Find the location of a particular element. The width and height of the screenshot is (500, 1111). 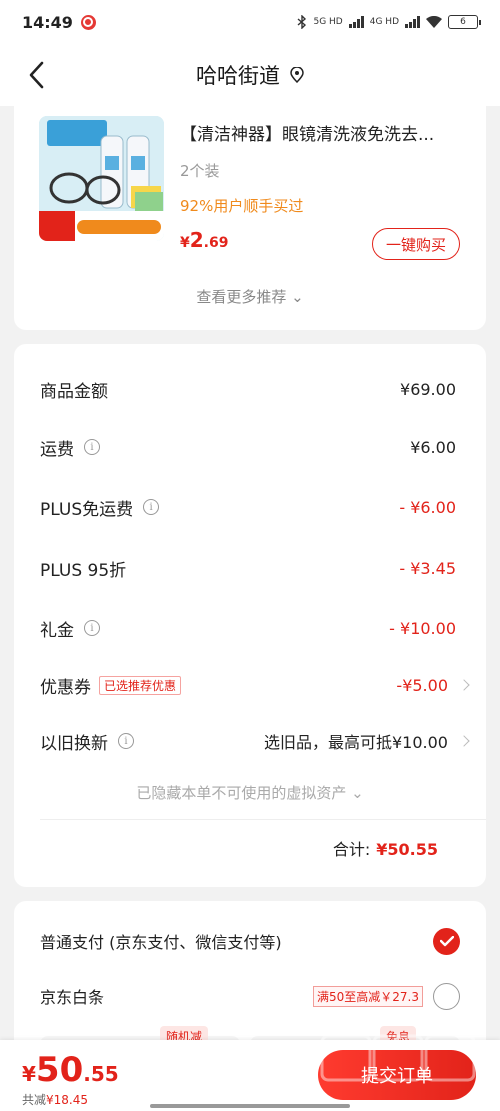

total-saved: 共减¥18.45 is located at coordinates (55, 1099).